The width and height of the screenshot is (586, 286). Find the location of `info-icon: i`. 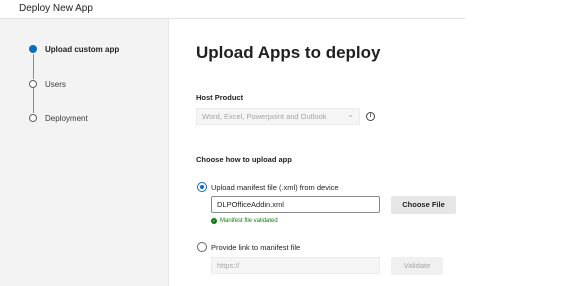

info-icon: i is located at coordinates (370, 116).